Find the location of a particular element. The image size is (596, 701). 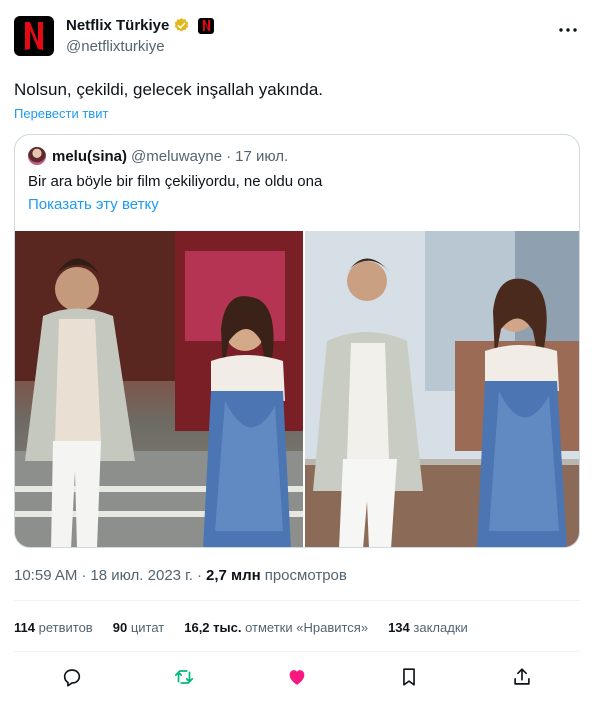

author-name: Netflix Türkiye is located at coordinates (117, 25).